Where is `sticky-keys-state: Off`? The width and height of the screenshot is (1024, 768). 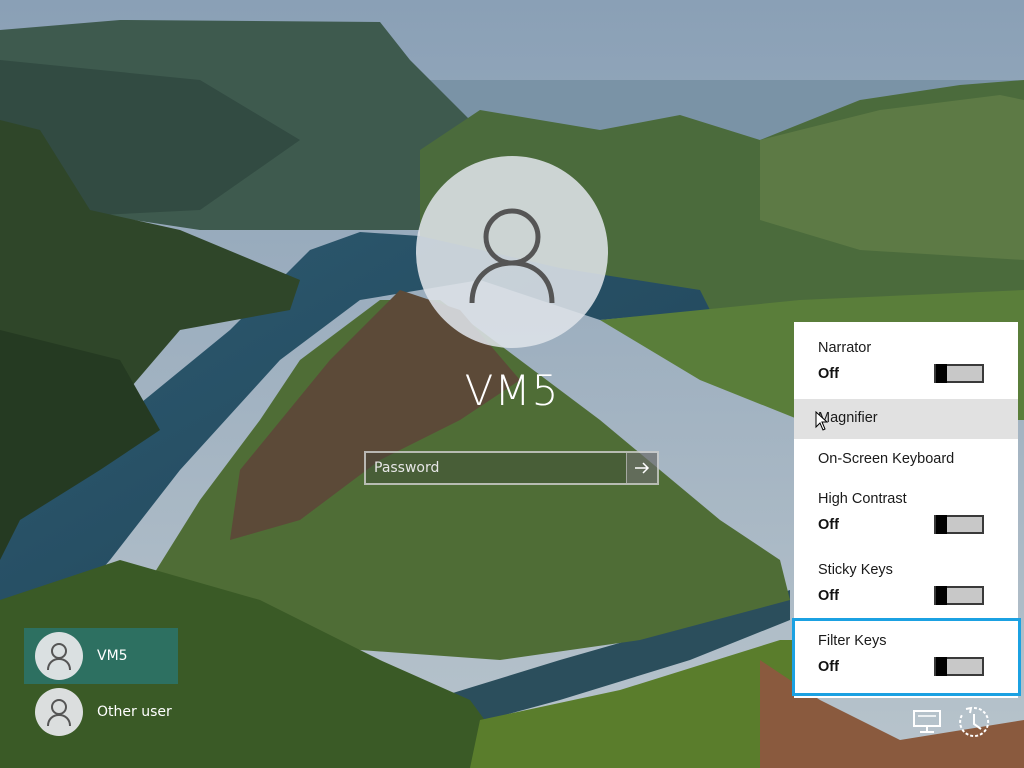
sticky-keys-state: Off is located at coordinates (828, 596).